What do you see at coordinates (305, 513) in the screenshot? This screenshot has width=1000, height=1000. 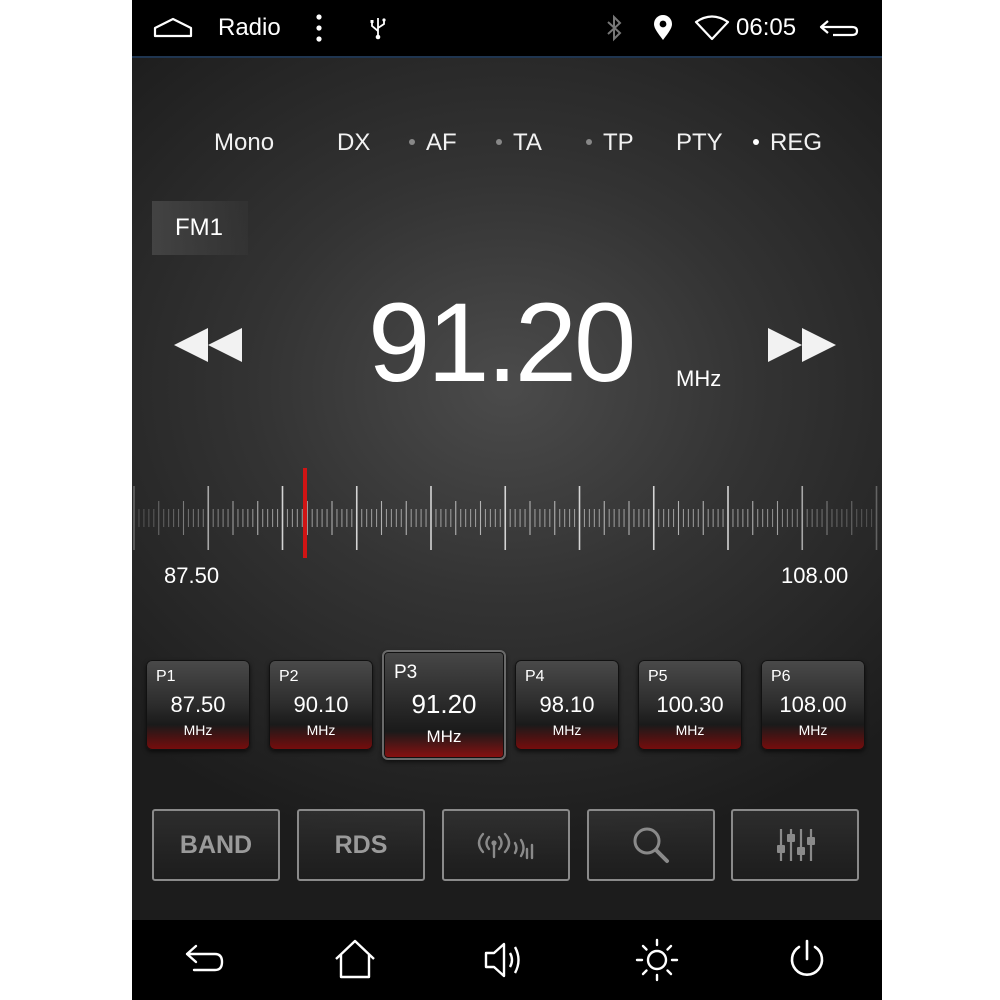 I see `tuning-needle` at bounding box center [305, 513].